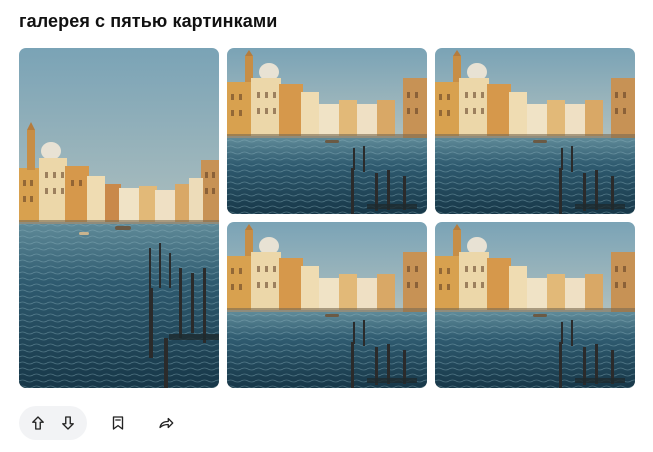  I want to click on upvote-icon, so click(38, 423).